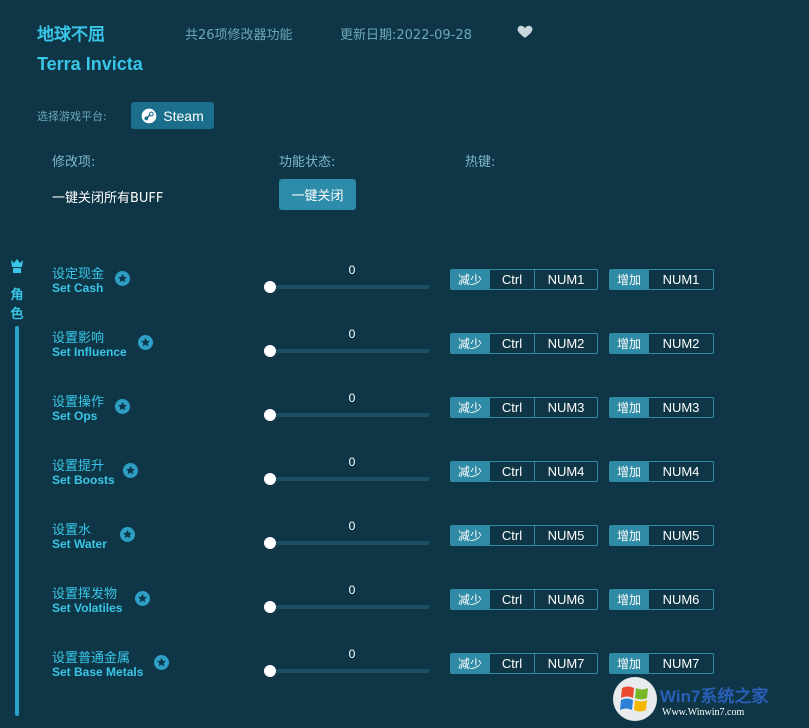  Describe the element at coordinates (565, 407) in the screenshot. I see `decrease-key: NUM3` at that location.